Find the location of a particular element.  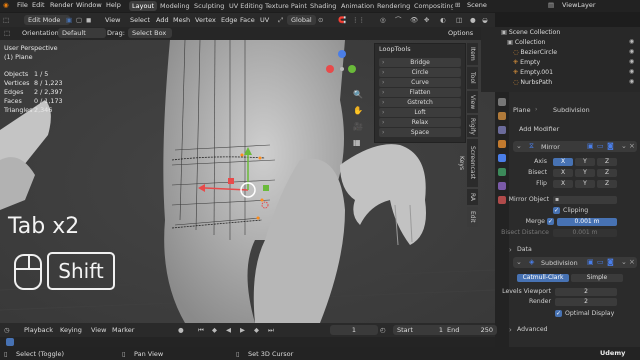

tab-sculpting: Sculpting is located at coordinates (209, 6).